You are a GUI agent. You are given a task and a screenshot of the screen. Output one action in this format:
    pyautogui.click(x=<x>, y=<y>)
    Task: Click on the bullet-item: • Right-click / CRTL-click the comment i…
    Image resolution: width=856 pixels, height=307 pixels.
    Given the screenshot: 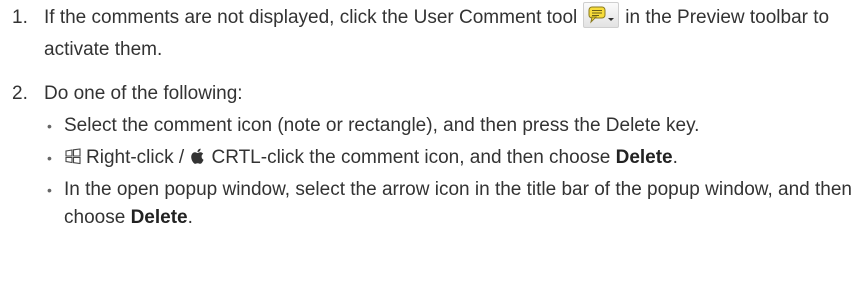 What is the action you would take?
    pyautogui.click(x=450, y=158)
    